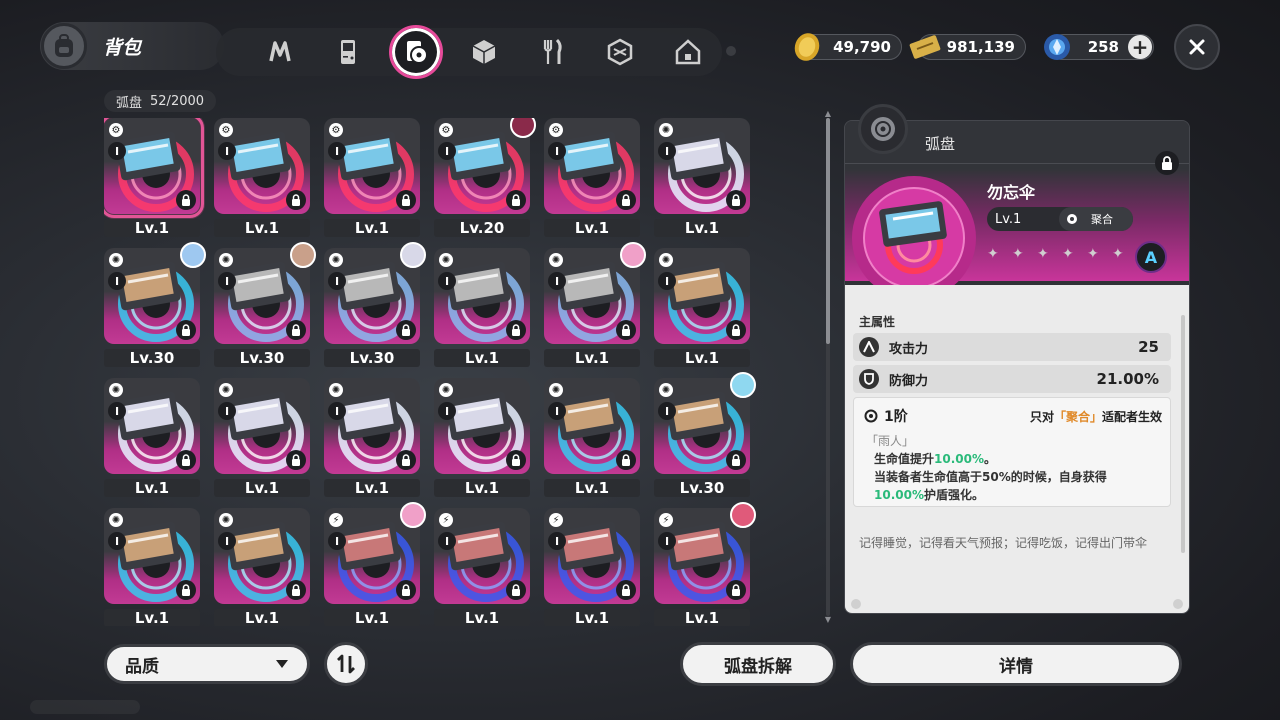 The image size is (1280, 720). I want to click on inventory-count: 弧盘 52/2000, so click(160, 101).